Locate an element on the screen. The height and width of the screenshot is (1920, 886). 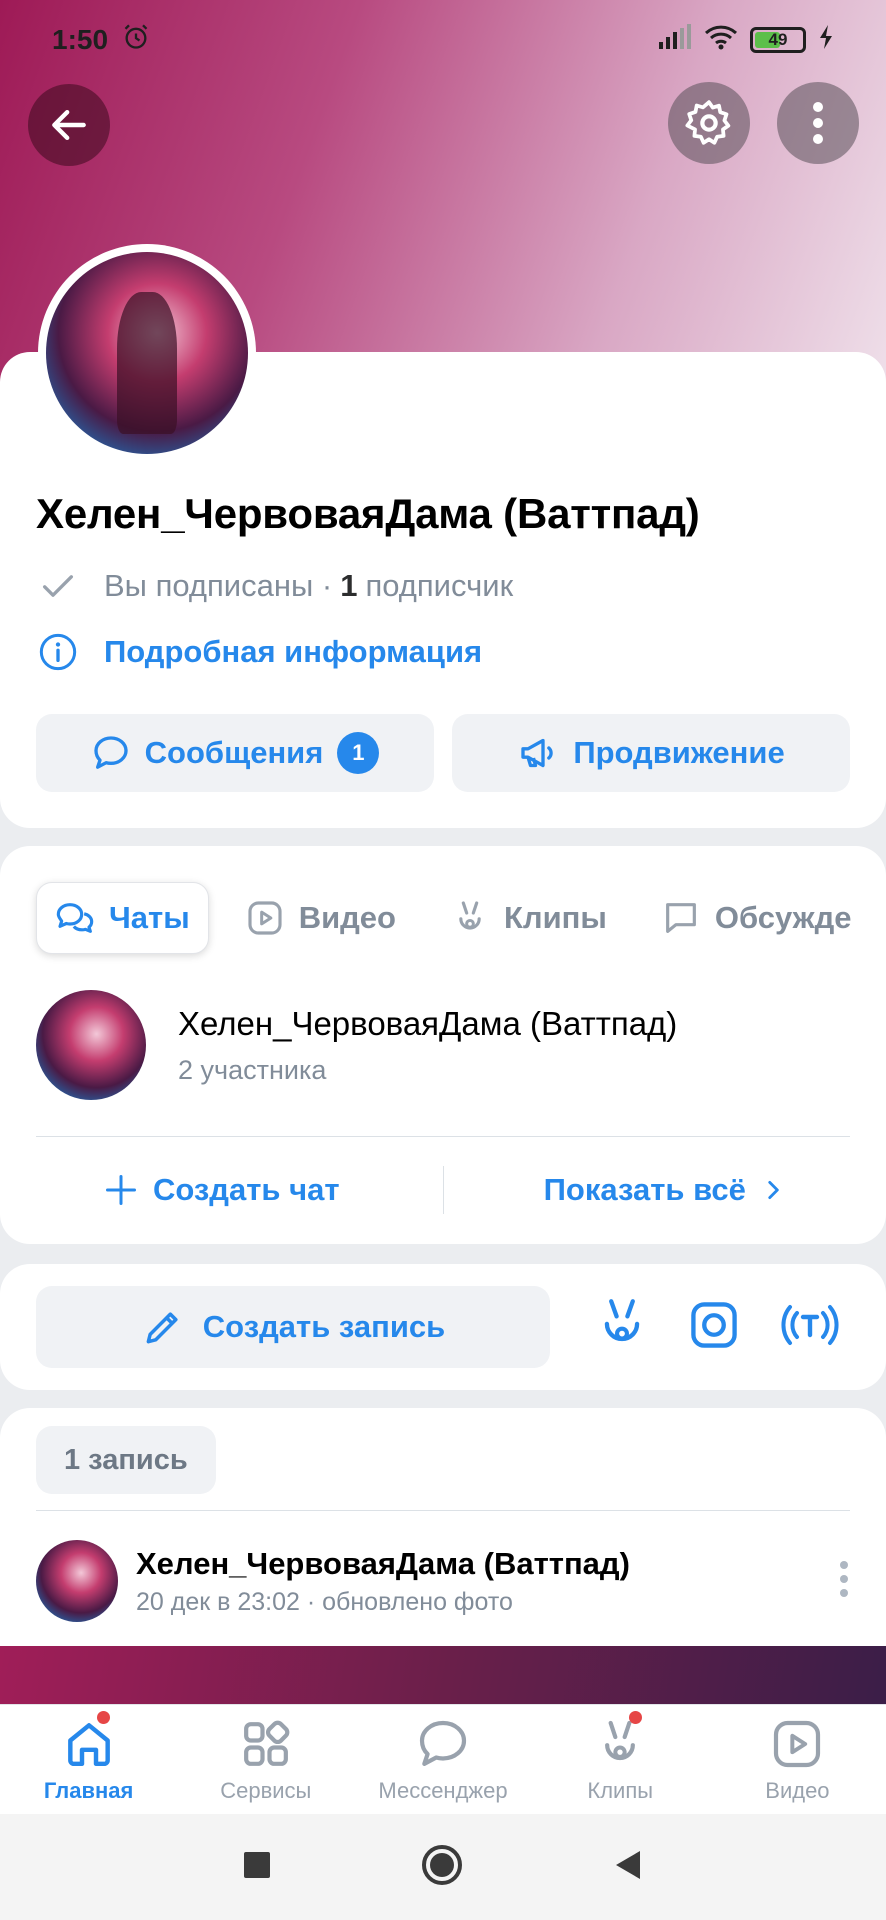
status-time: 1:50 is located at coordinates (80, 39).